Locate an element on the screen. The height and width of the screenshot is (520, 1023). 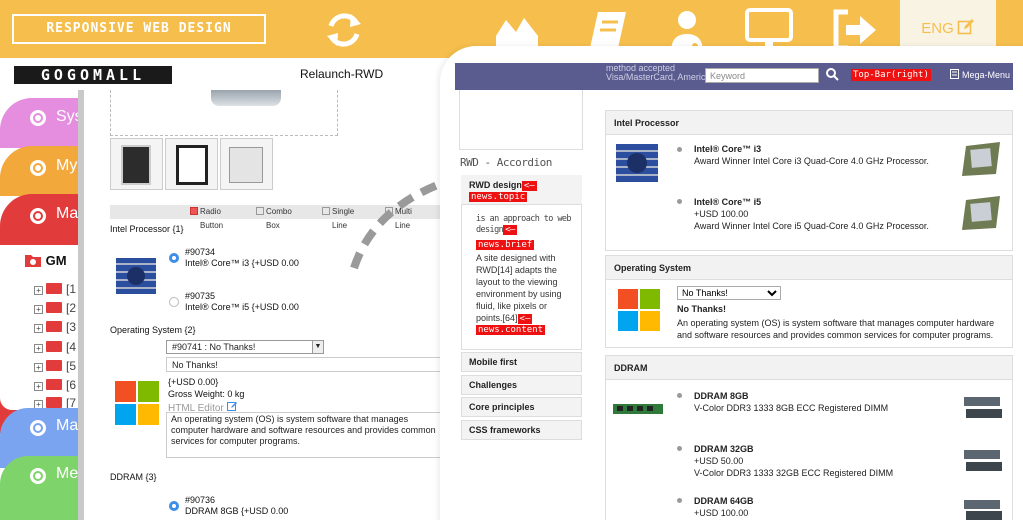
option-name: Intel® Core™ i3 {+USD 0.00 is located at coordinates (242, 263).